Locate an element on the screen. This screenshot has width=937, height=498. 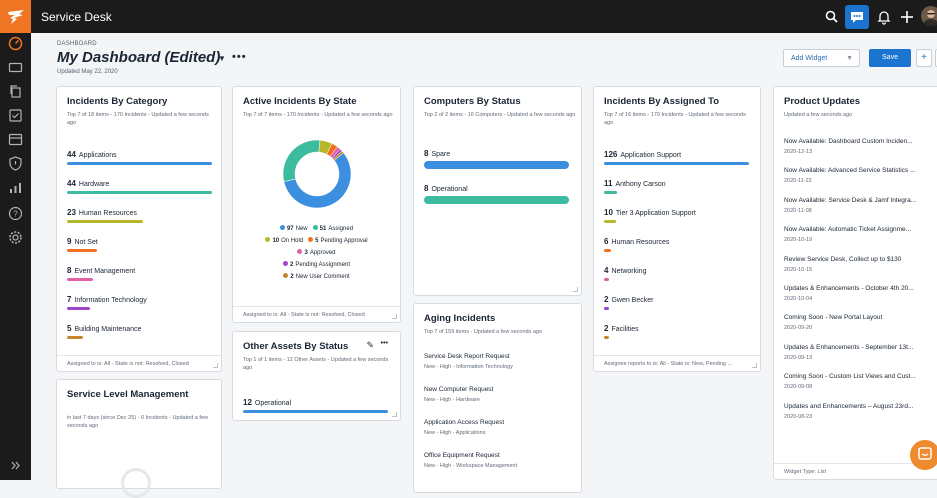
page-title: My Dashboard (Edited) is located at coordinates (139, 57).